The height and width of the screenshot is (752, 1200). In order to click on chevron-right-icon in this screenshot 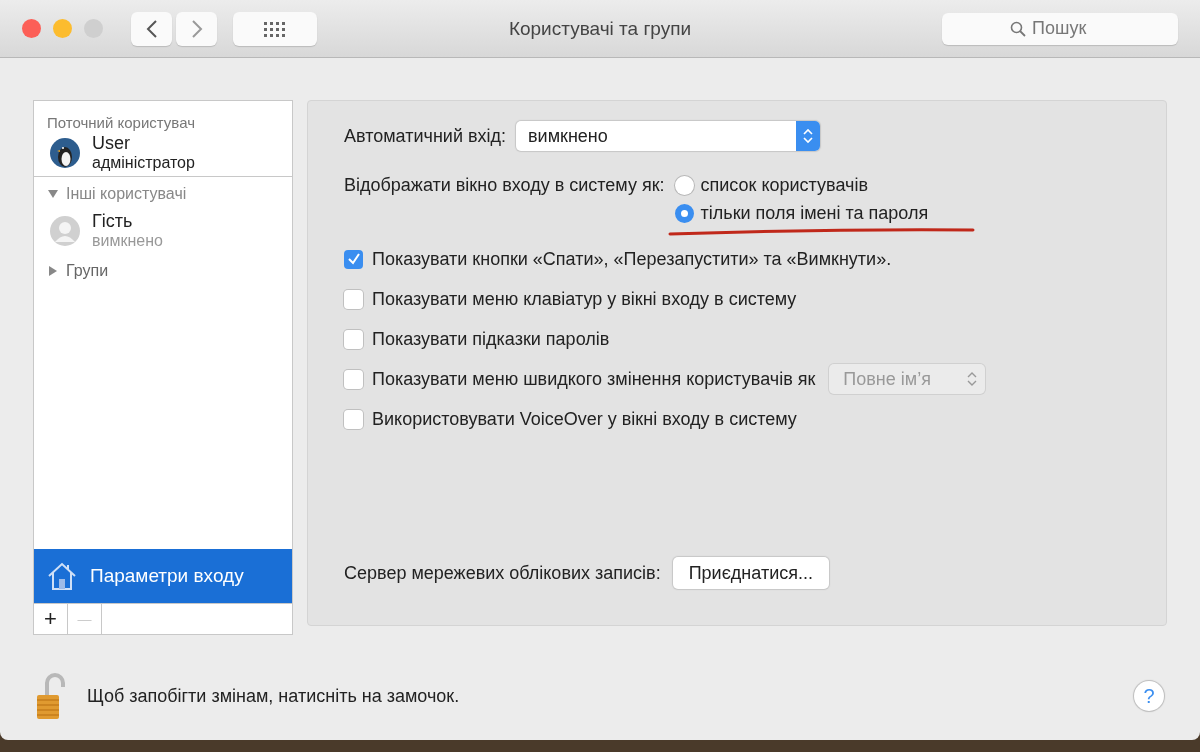, I will do `click(196, 28)`.